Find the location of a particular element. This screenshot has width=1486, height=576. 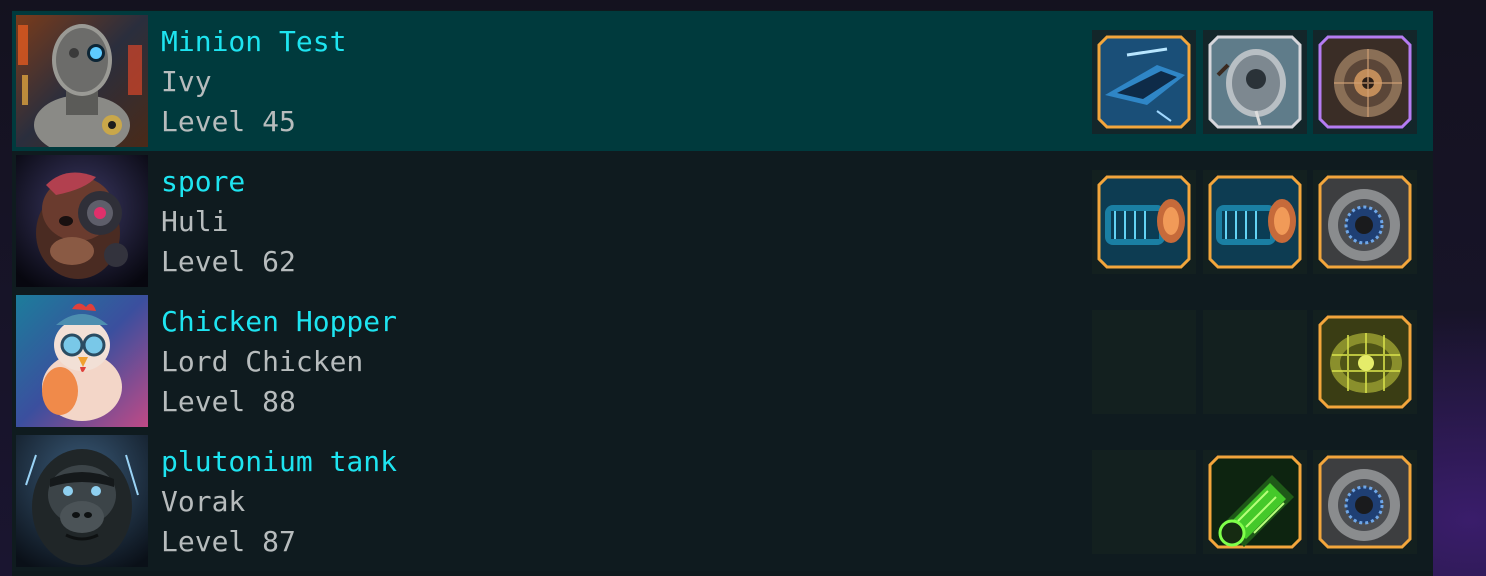

pilot-name: Vorak is located at coordinates (203, 501).